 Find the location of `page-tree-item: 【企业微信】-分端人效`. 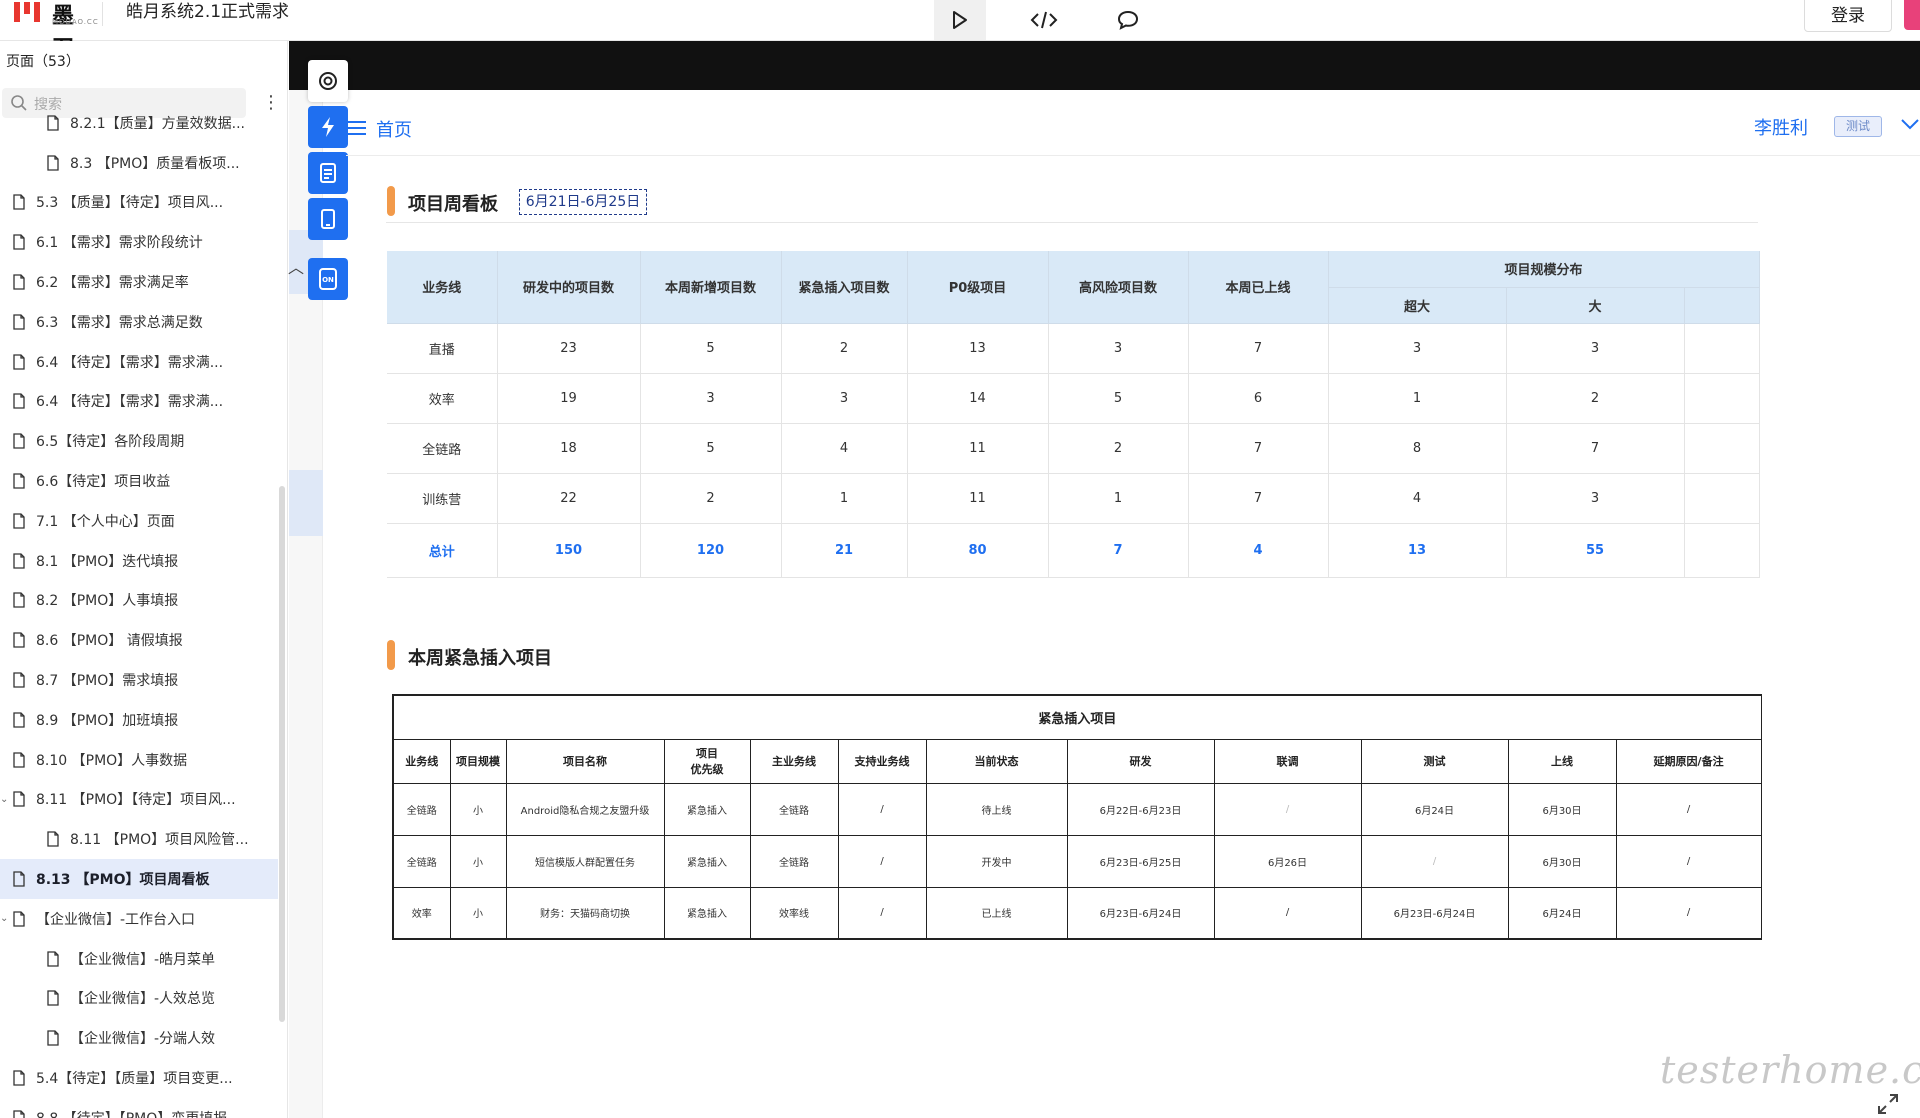

page-tree-item: 【企业微信】-分端人效 is located at coordinates (139, 1038).